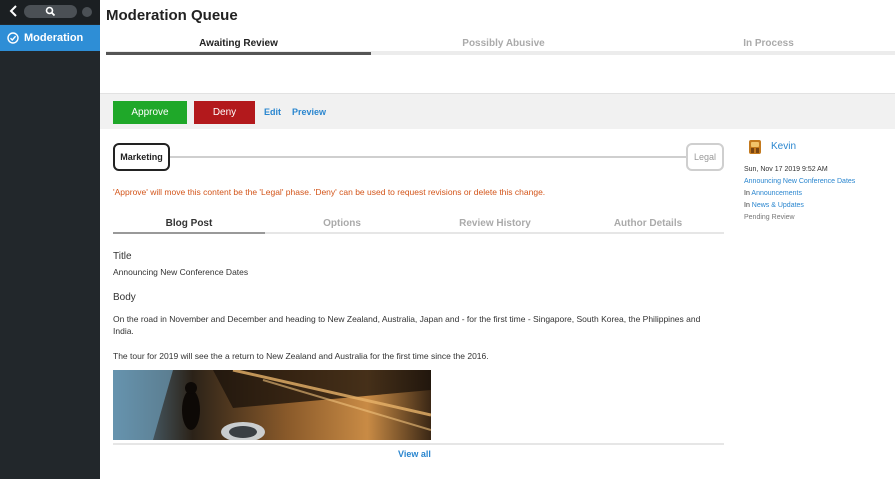  I want to click on workflow-phase-next: Legal, so click(705, 157).